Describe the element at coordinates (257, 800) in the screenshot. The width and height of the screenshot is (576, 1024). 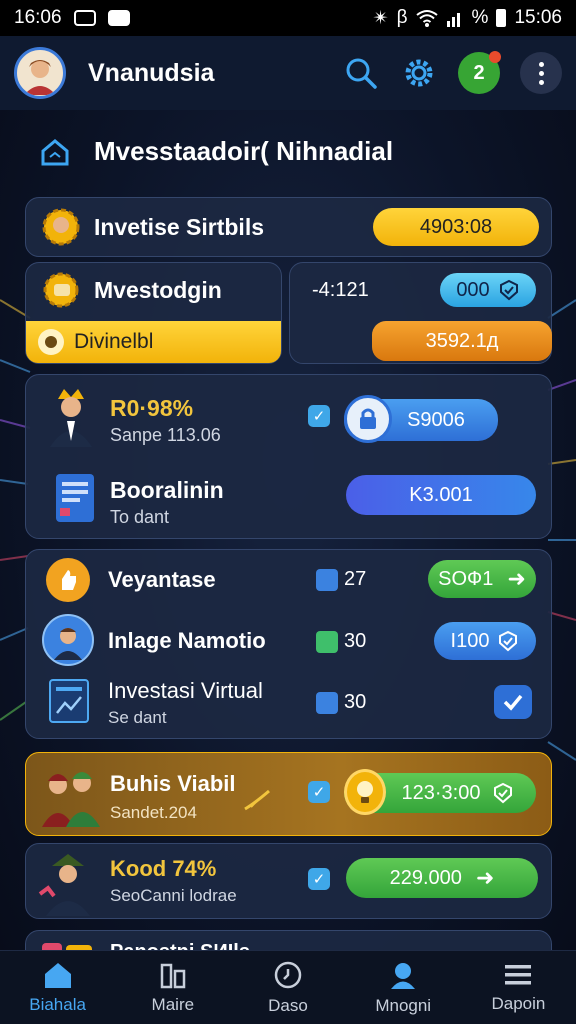
I see `pen-icon` at that location.